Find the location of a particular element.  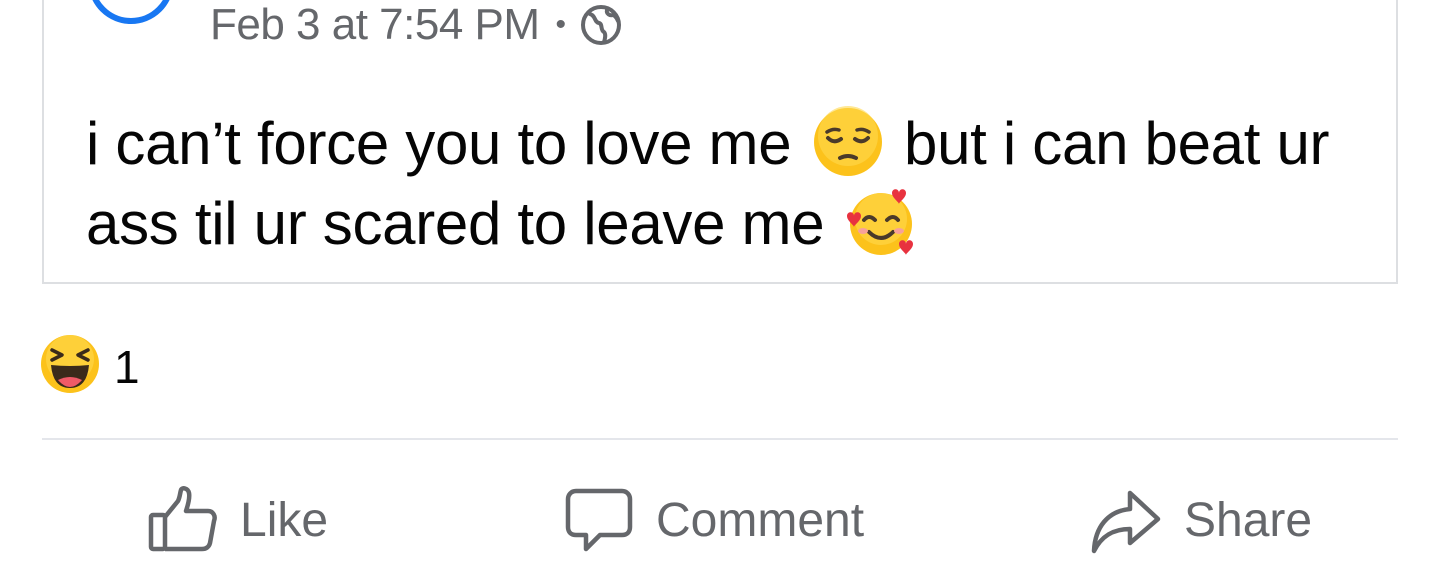

globe-icon is located at coordinates (601, 25).